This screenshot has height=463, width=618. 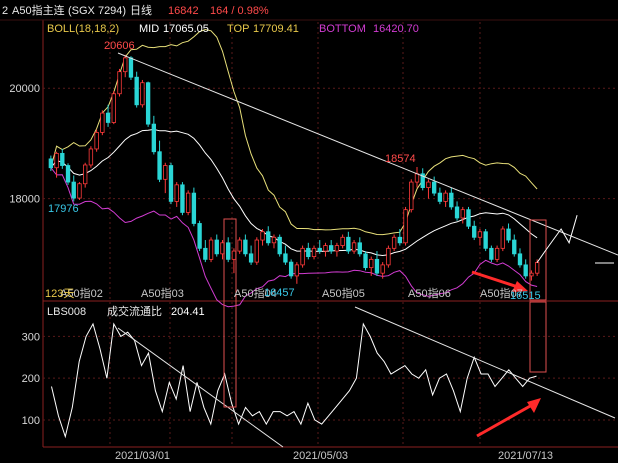 What do you see at coordinates (31, 379) in the screenshot?
I see `lbs-tick-label: 200` at bounding box center [31, 379].